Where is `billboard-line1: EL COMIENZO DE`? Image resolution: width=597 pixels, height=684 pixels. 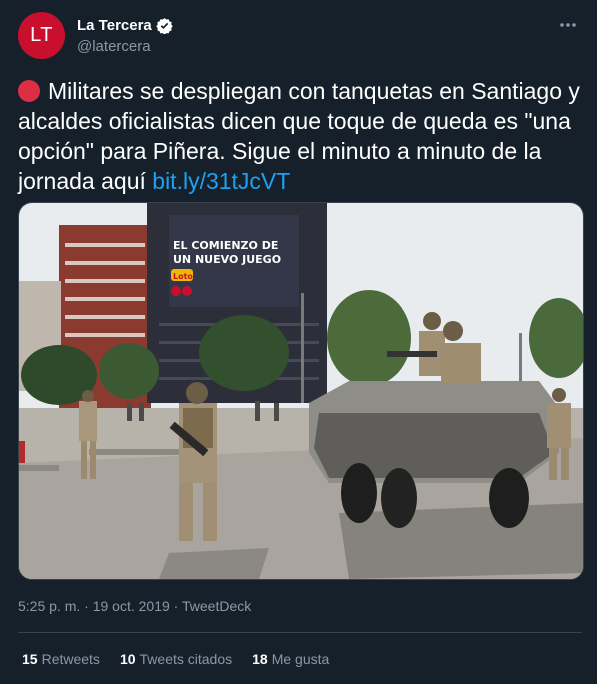
billboard-line1: EL COMIENZO DE is located at coordinates (225, 245).